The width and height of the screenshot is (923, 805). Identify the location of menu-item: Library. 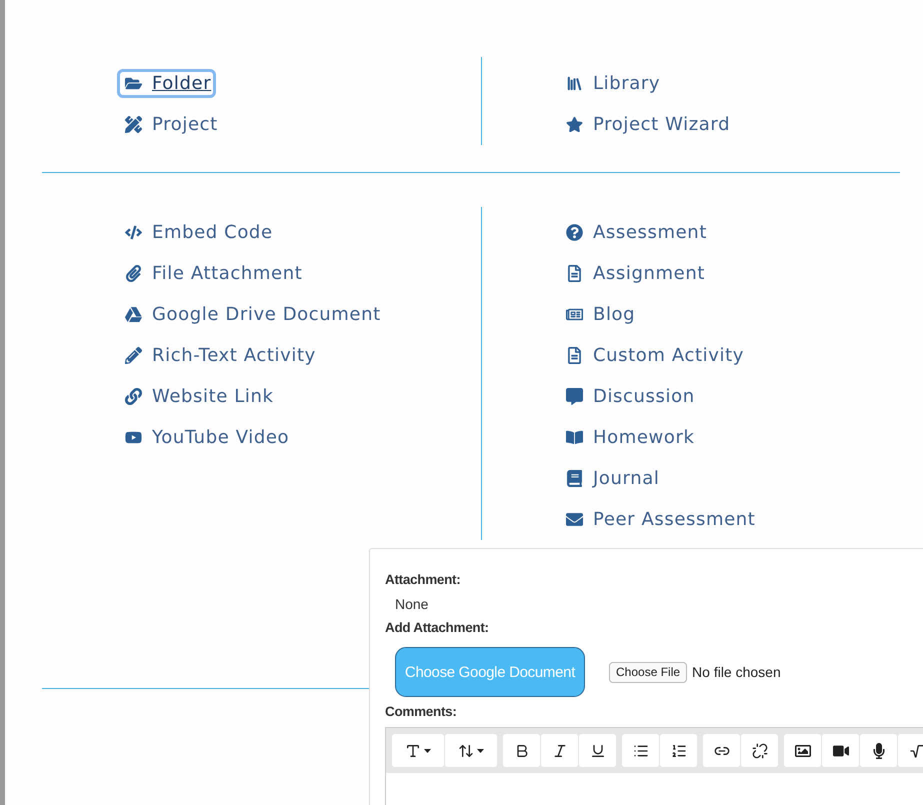
(611, 83).